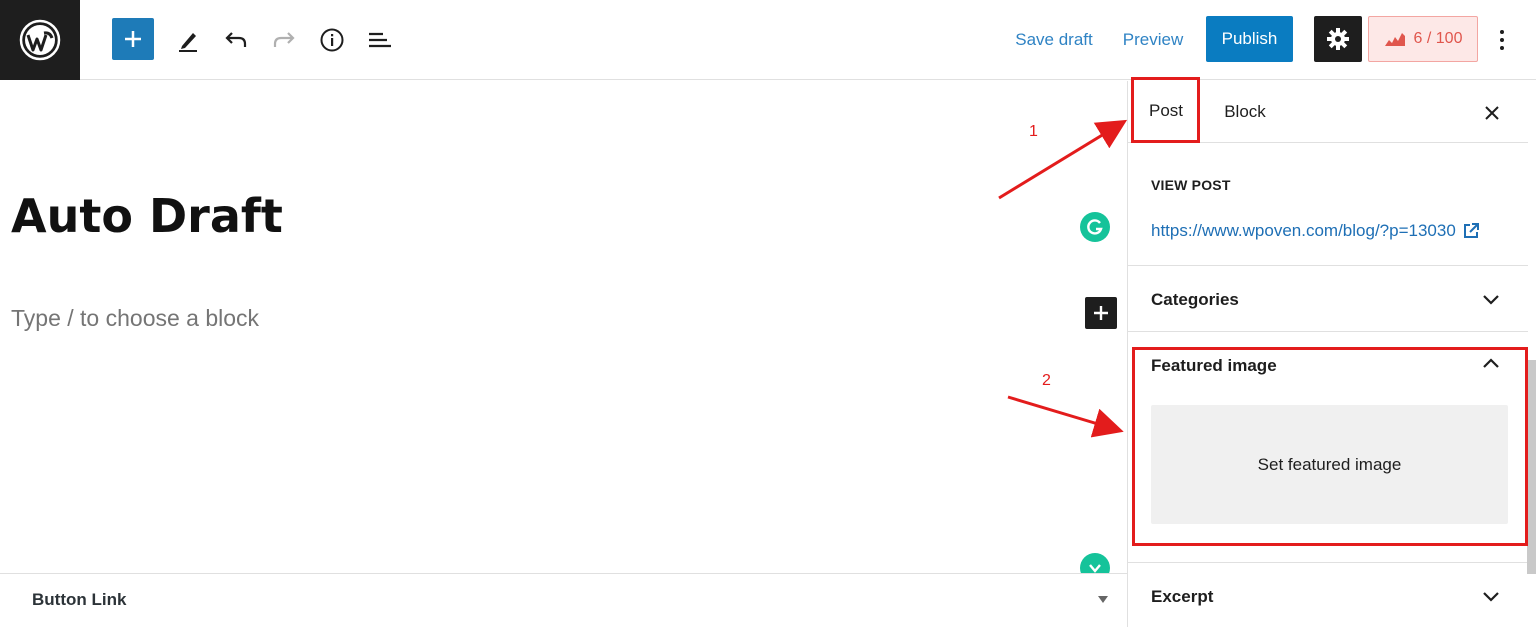 This screenshot has width=1536, height=627. I want to click on tab-post: Post, so click(1166, 112).